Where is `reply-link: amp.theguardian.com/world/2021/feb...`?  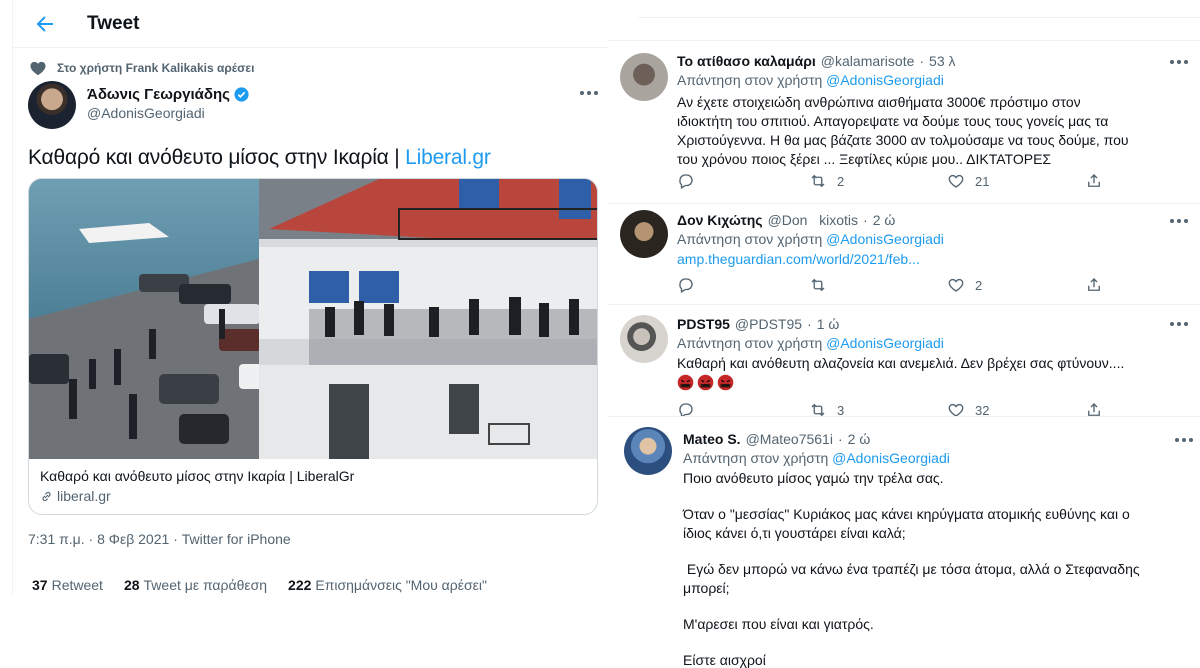
reply-link: amp.theguardian.com/world/2021/feb... is located at coordinates (798, 259).